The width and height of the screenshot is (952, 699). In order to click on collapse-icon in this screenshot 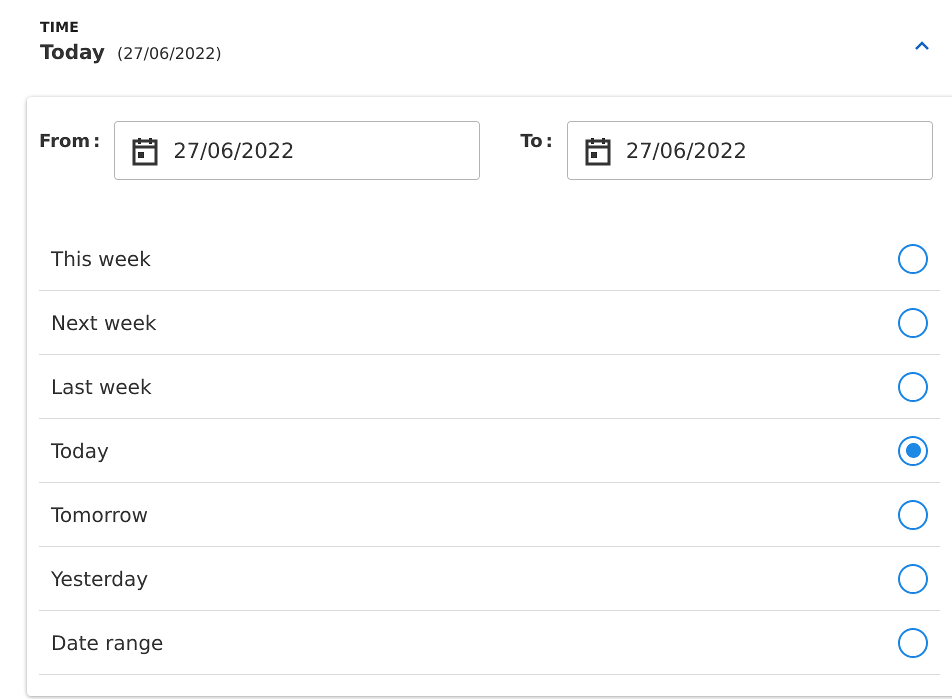, I will do `click(922, 46)`.